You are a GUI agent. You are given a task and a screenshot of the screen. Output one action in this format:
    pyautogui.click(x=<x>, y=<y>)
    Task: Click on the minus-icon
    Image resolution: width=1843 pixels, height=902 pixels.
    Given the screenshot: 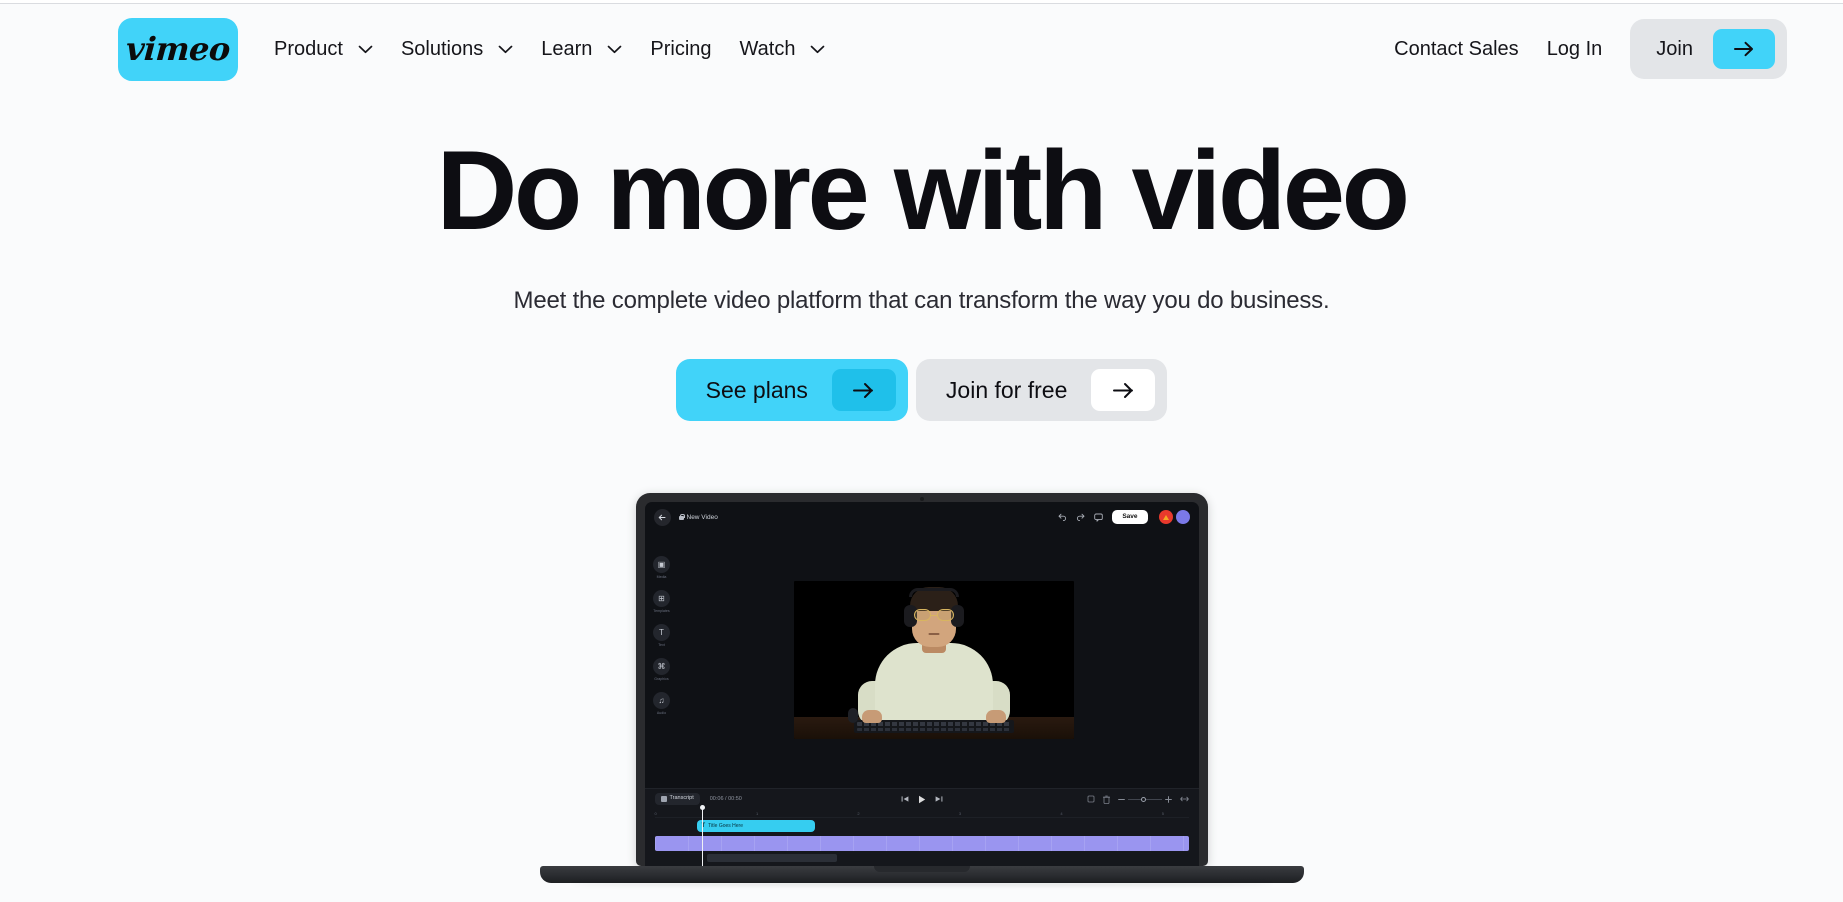 What is the action you would take?
    pyautogui.click(x=1121, y=799)
    